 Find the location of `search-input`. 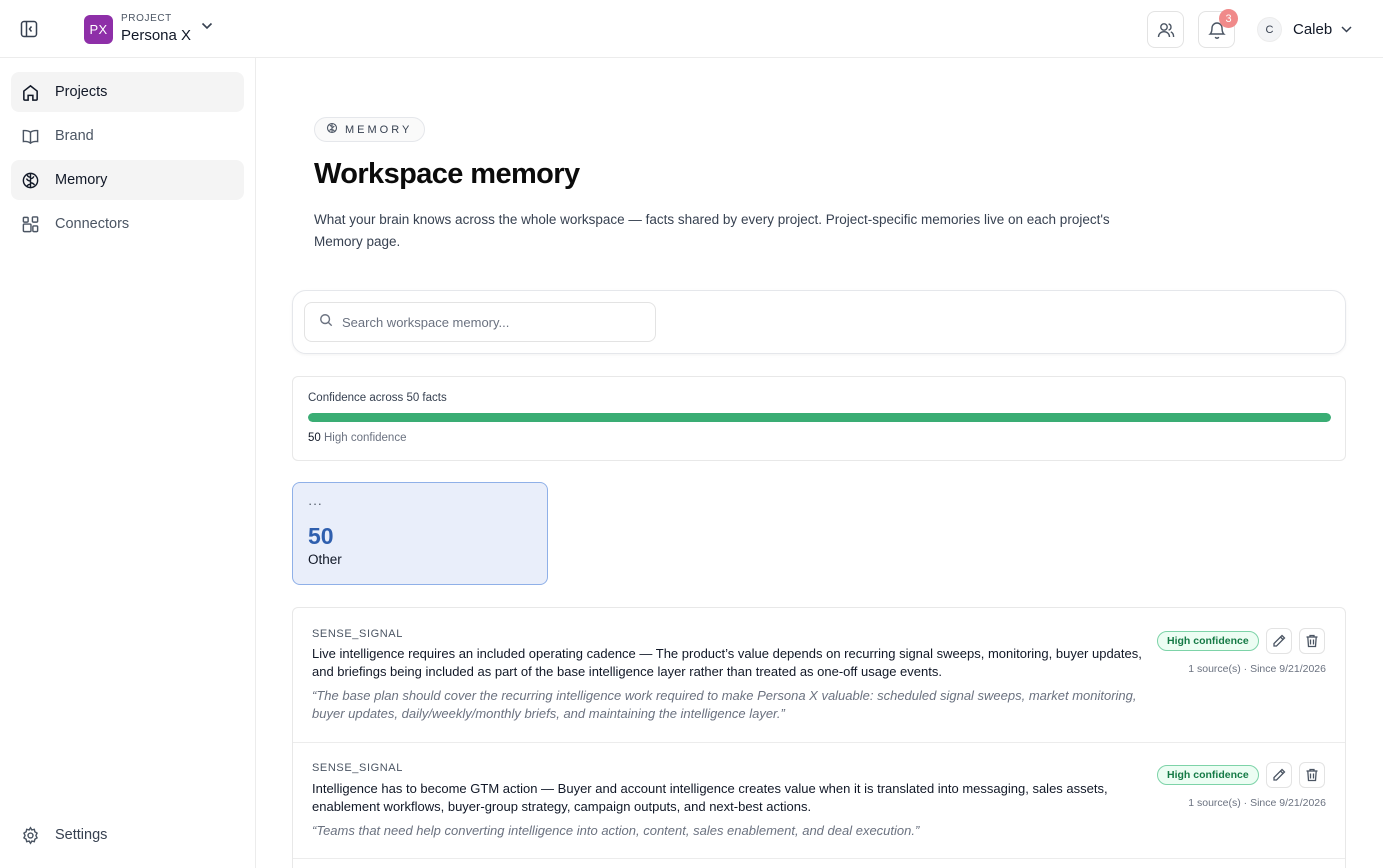

search-input is located at coordinates (487, 322).